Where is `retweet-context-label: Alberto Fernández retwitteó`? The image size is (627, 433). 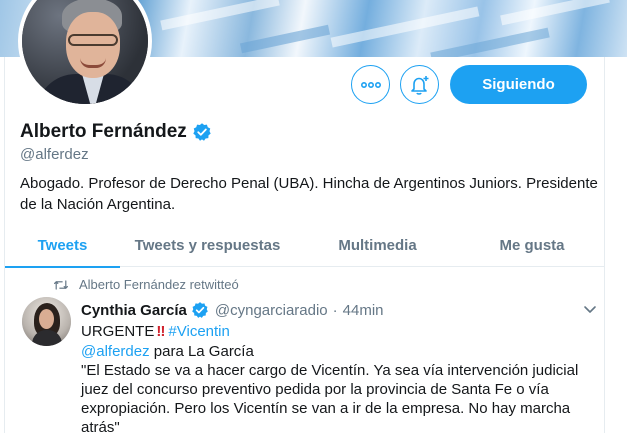
retweet-context-label: Alberto Fernández retwitteó is located at coordinates (159, 284).